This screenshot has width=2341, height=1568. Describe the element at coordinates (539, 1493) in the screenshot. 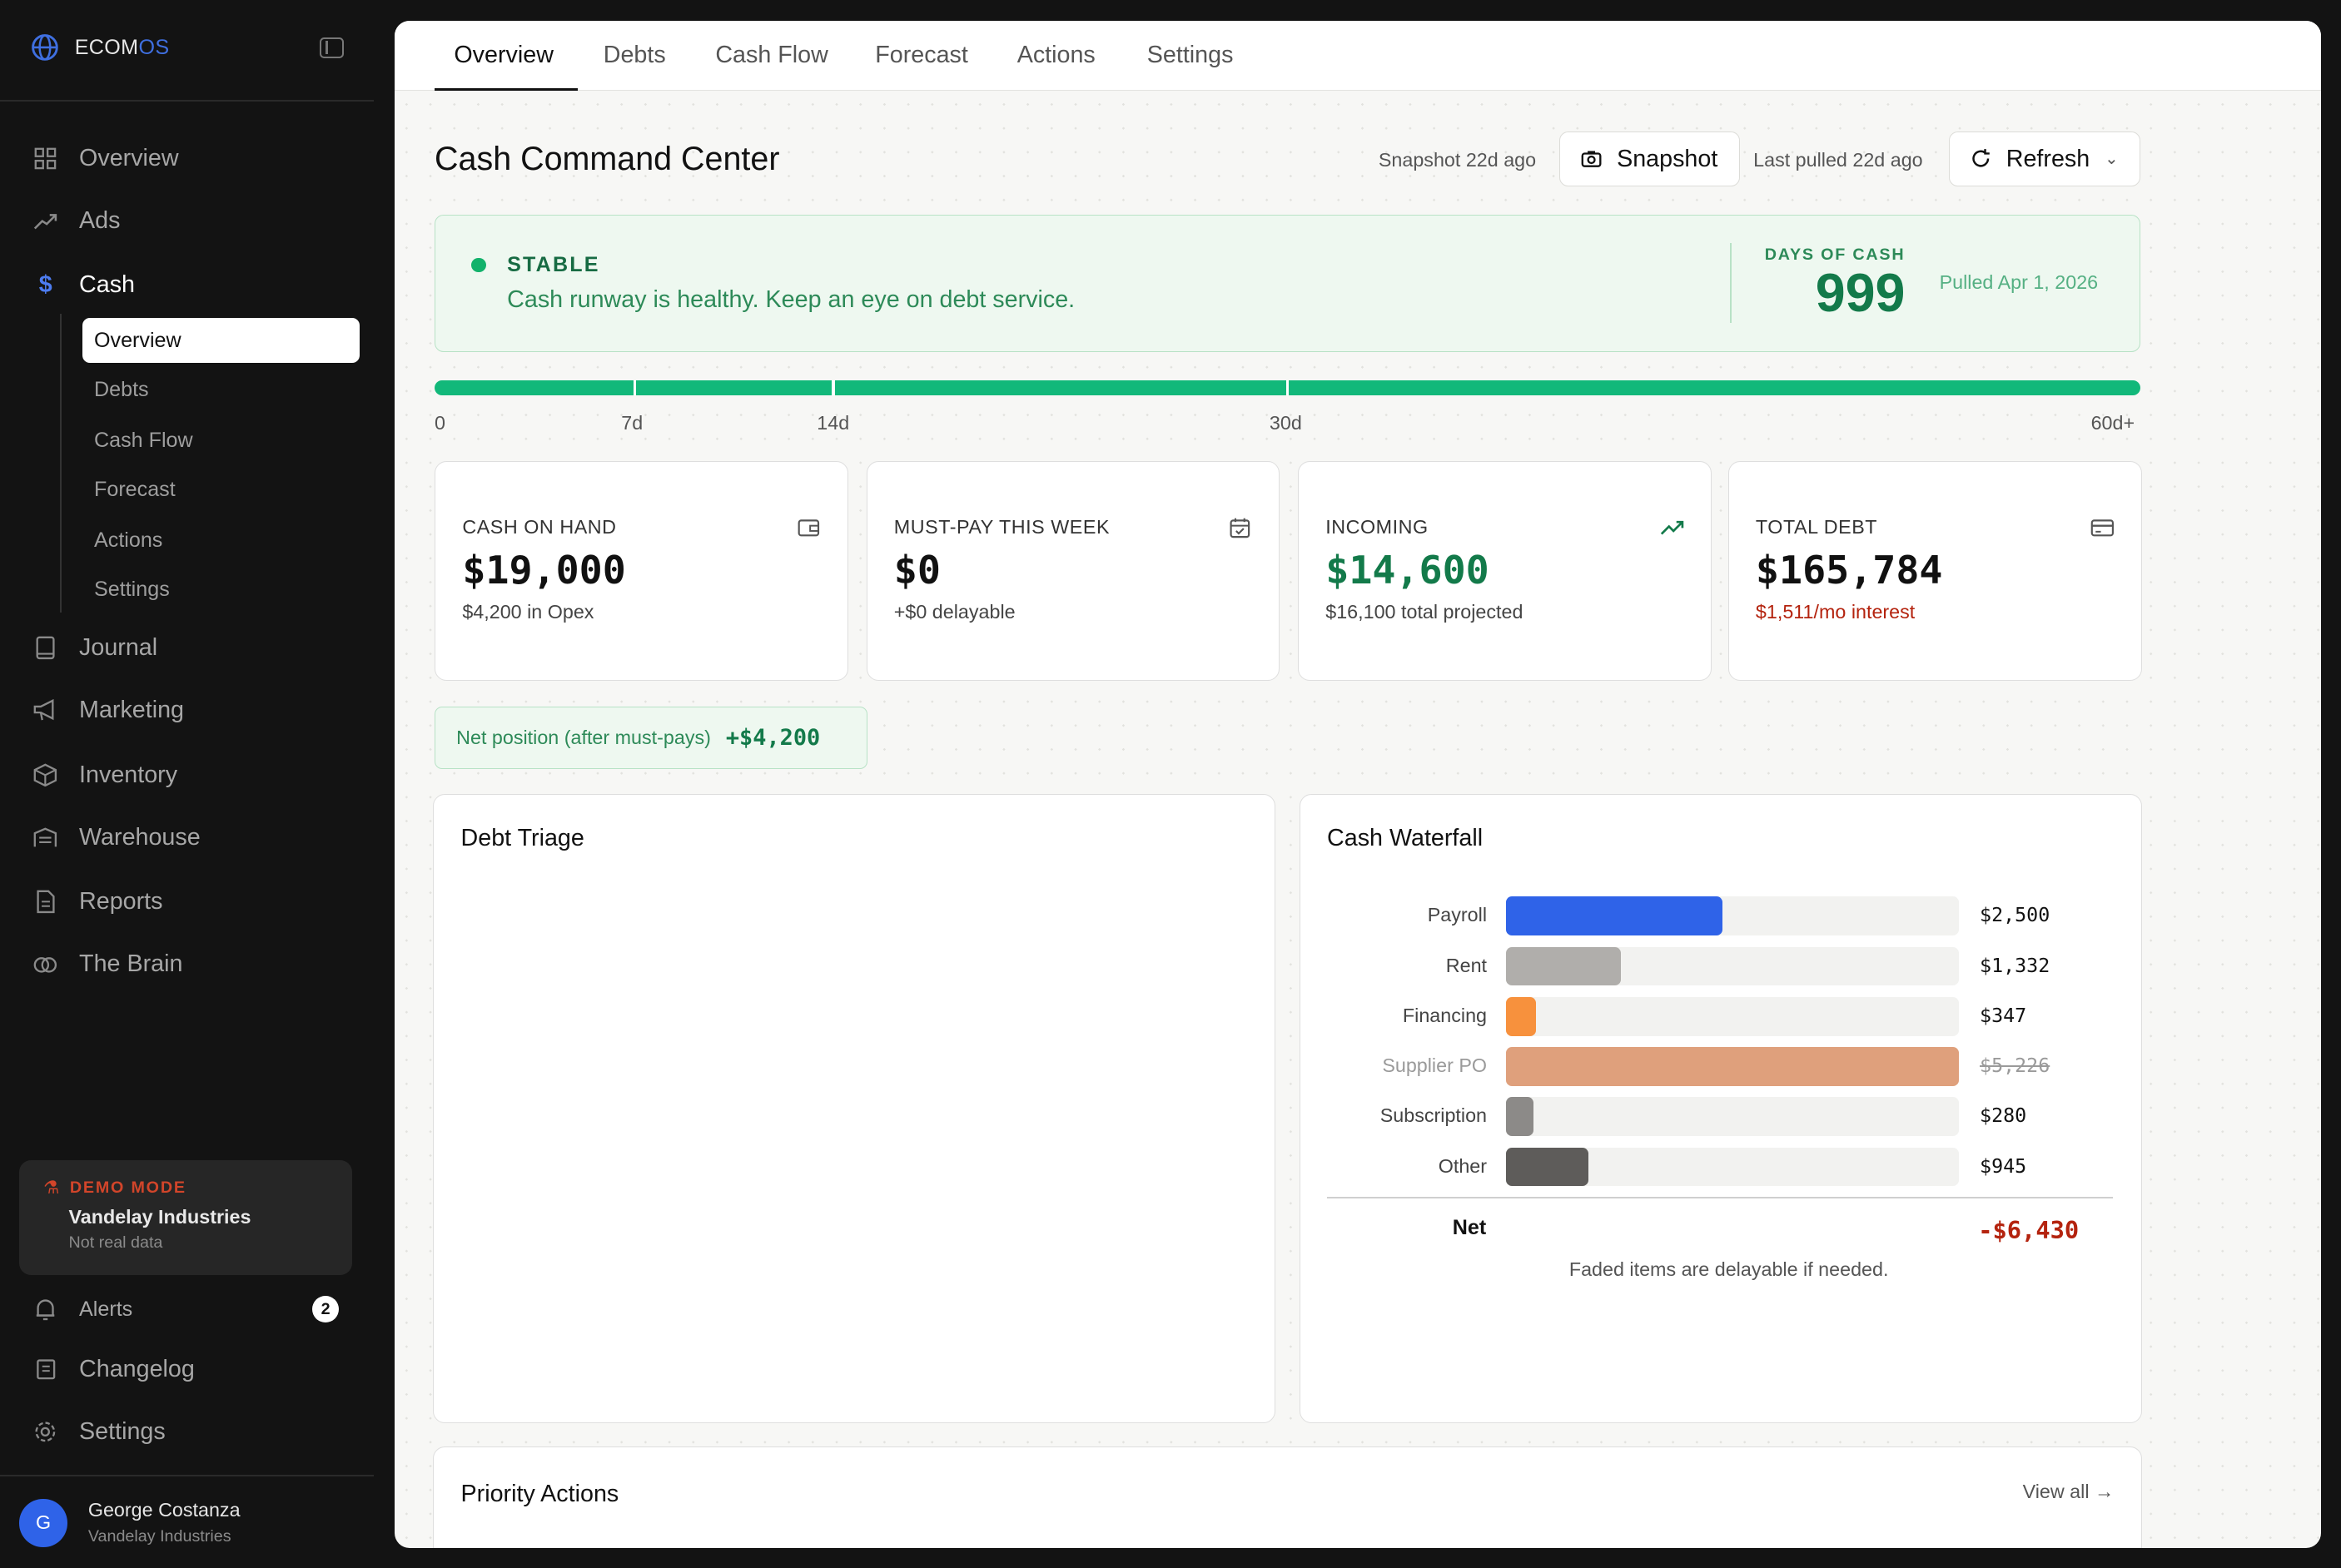

I see `panel-title: Priority Actions` at that location.